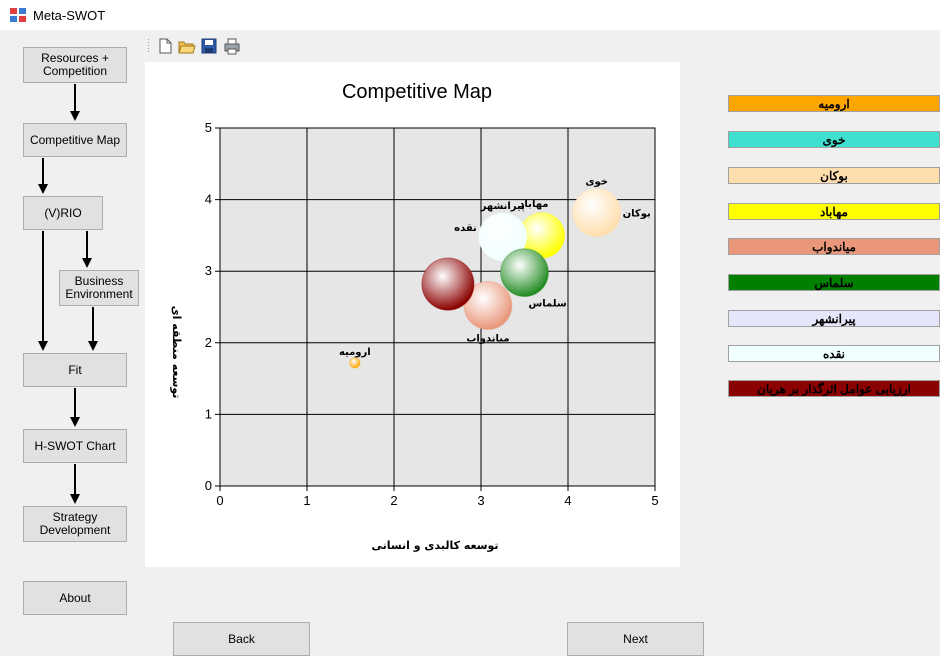 This screenshot has width=940, height=656. Describe the element at coordinates (654, 500) in the screenshot. I see `x-tick-label: 5` at that location.